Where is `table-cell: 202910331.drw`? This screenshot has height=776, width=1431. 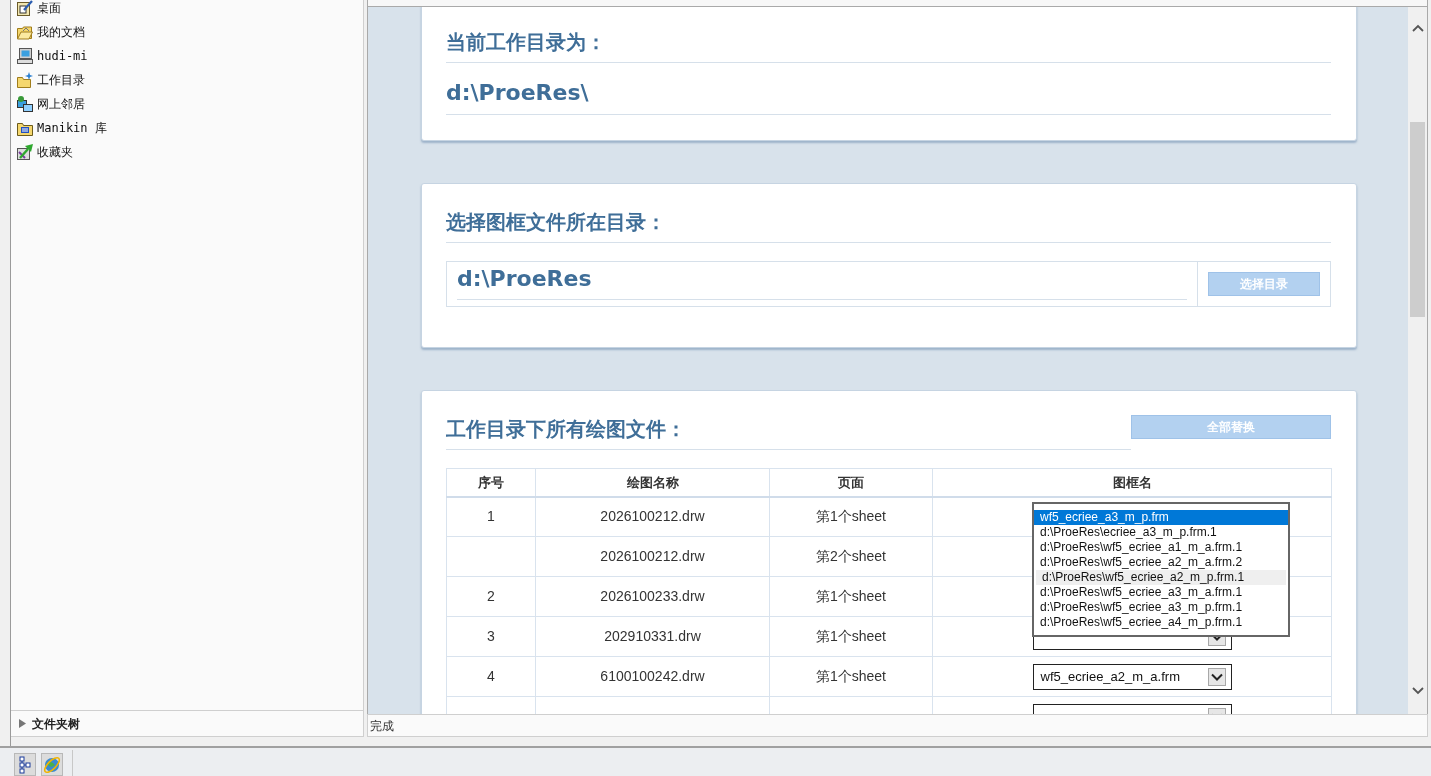
table-cell: 202910331.drw is located at coordinates (652, 636).